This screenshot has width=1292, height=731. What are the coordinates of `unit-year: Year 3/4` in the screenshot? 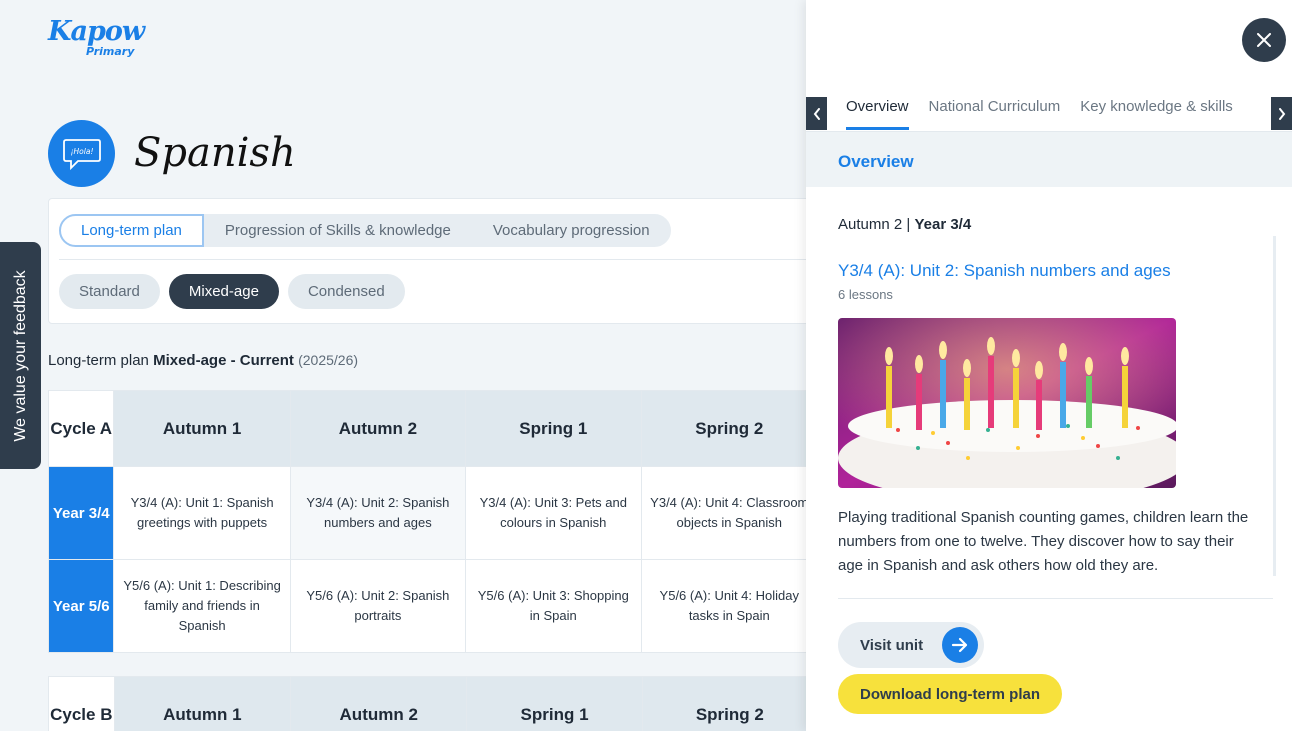 It's located at (943, 224).